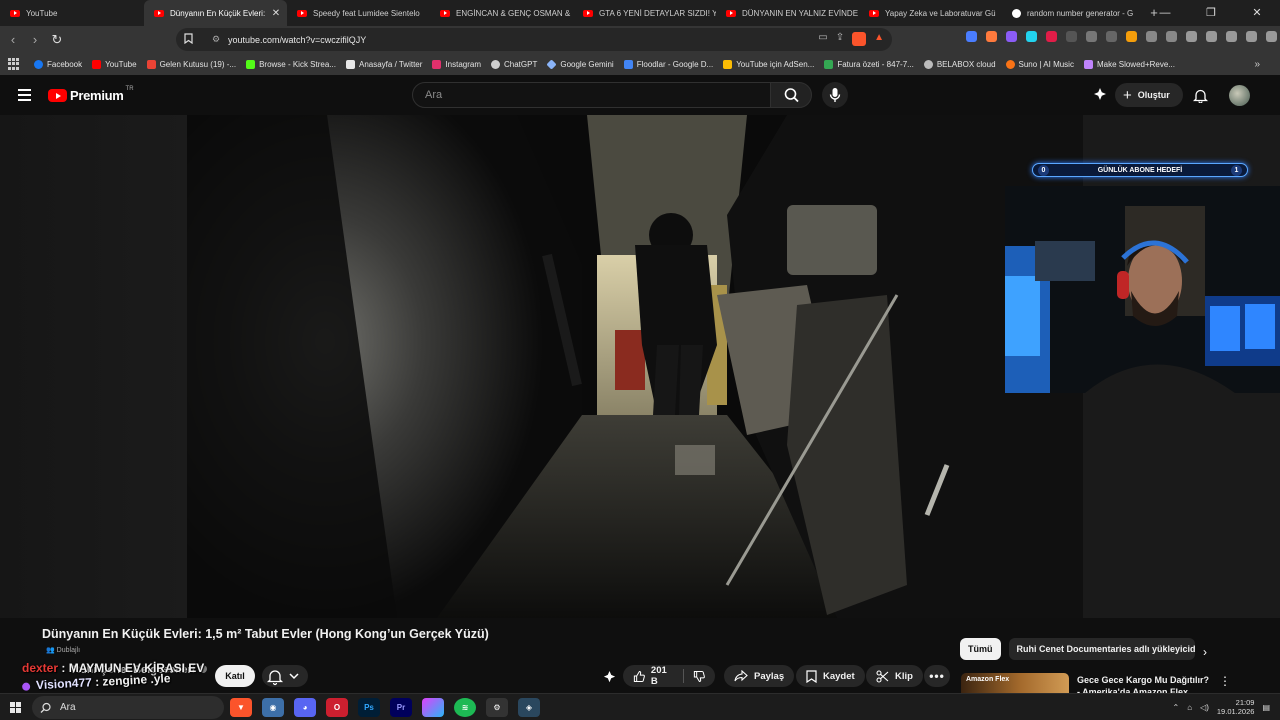  What do you see at coordinates (13, 39) in the screenshot?
I see `back-icon: ‹` at bounding box center [13, 39].